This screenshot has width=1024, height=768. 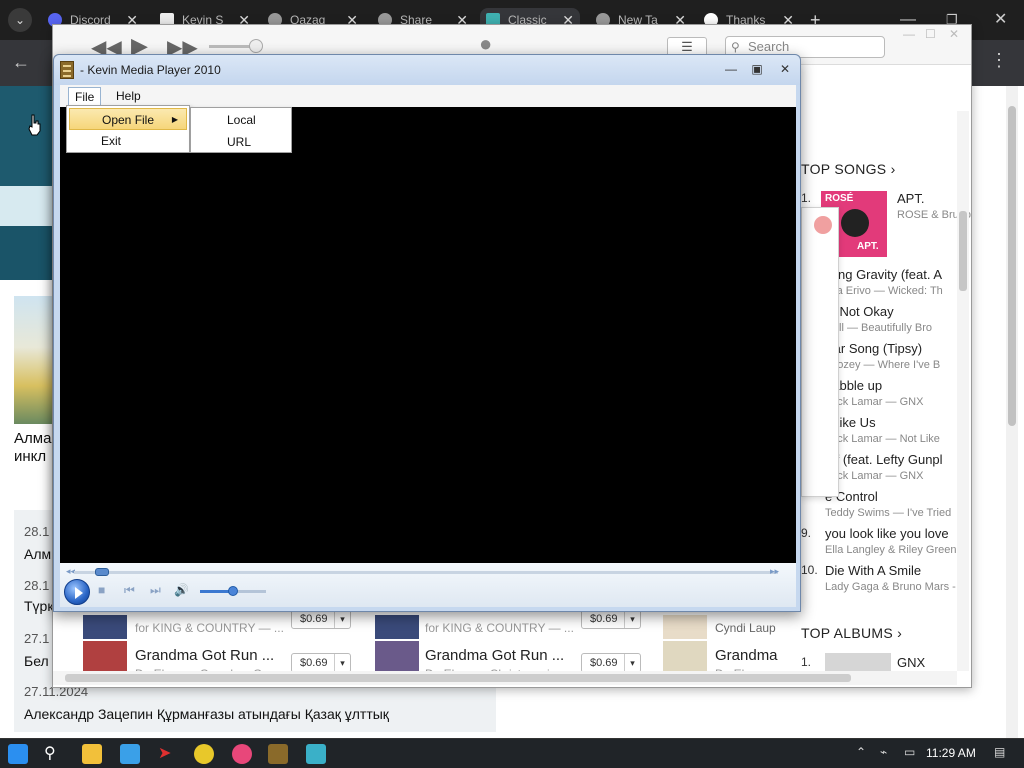 What do you see at coordinates (785, 69) in the screenshot?
I see `player-close-icon: ✕` at bounding box center [785, 69].